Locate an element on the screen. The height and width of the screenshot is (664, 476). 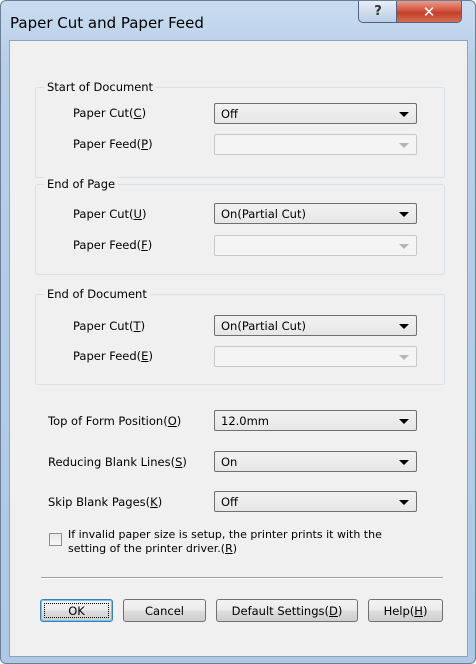
page-paper-feed-label: Paper Feed(F) is located at coordinates (113, 245).